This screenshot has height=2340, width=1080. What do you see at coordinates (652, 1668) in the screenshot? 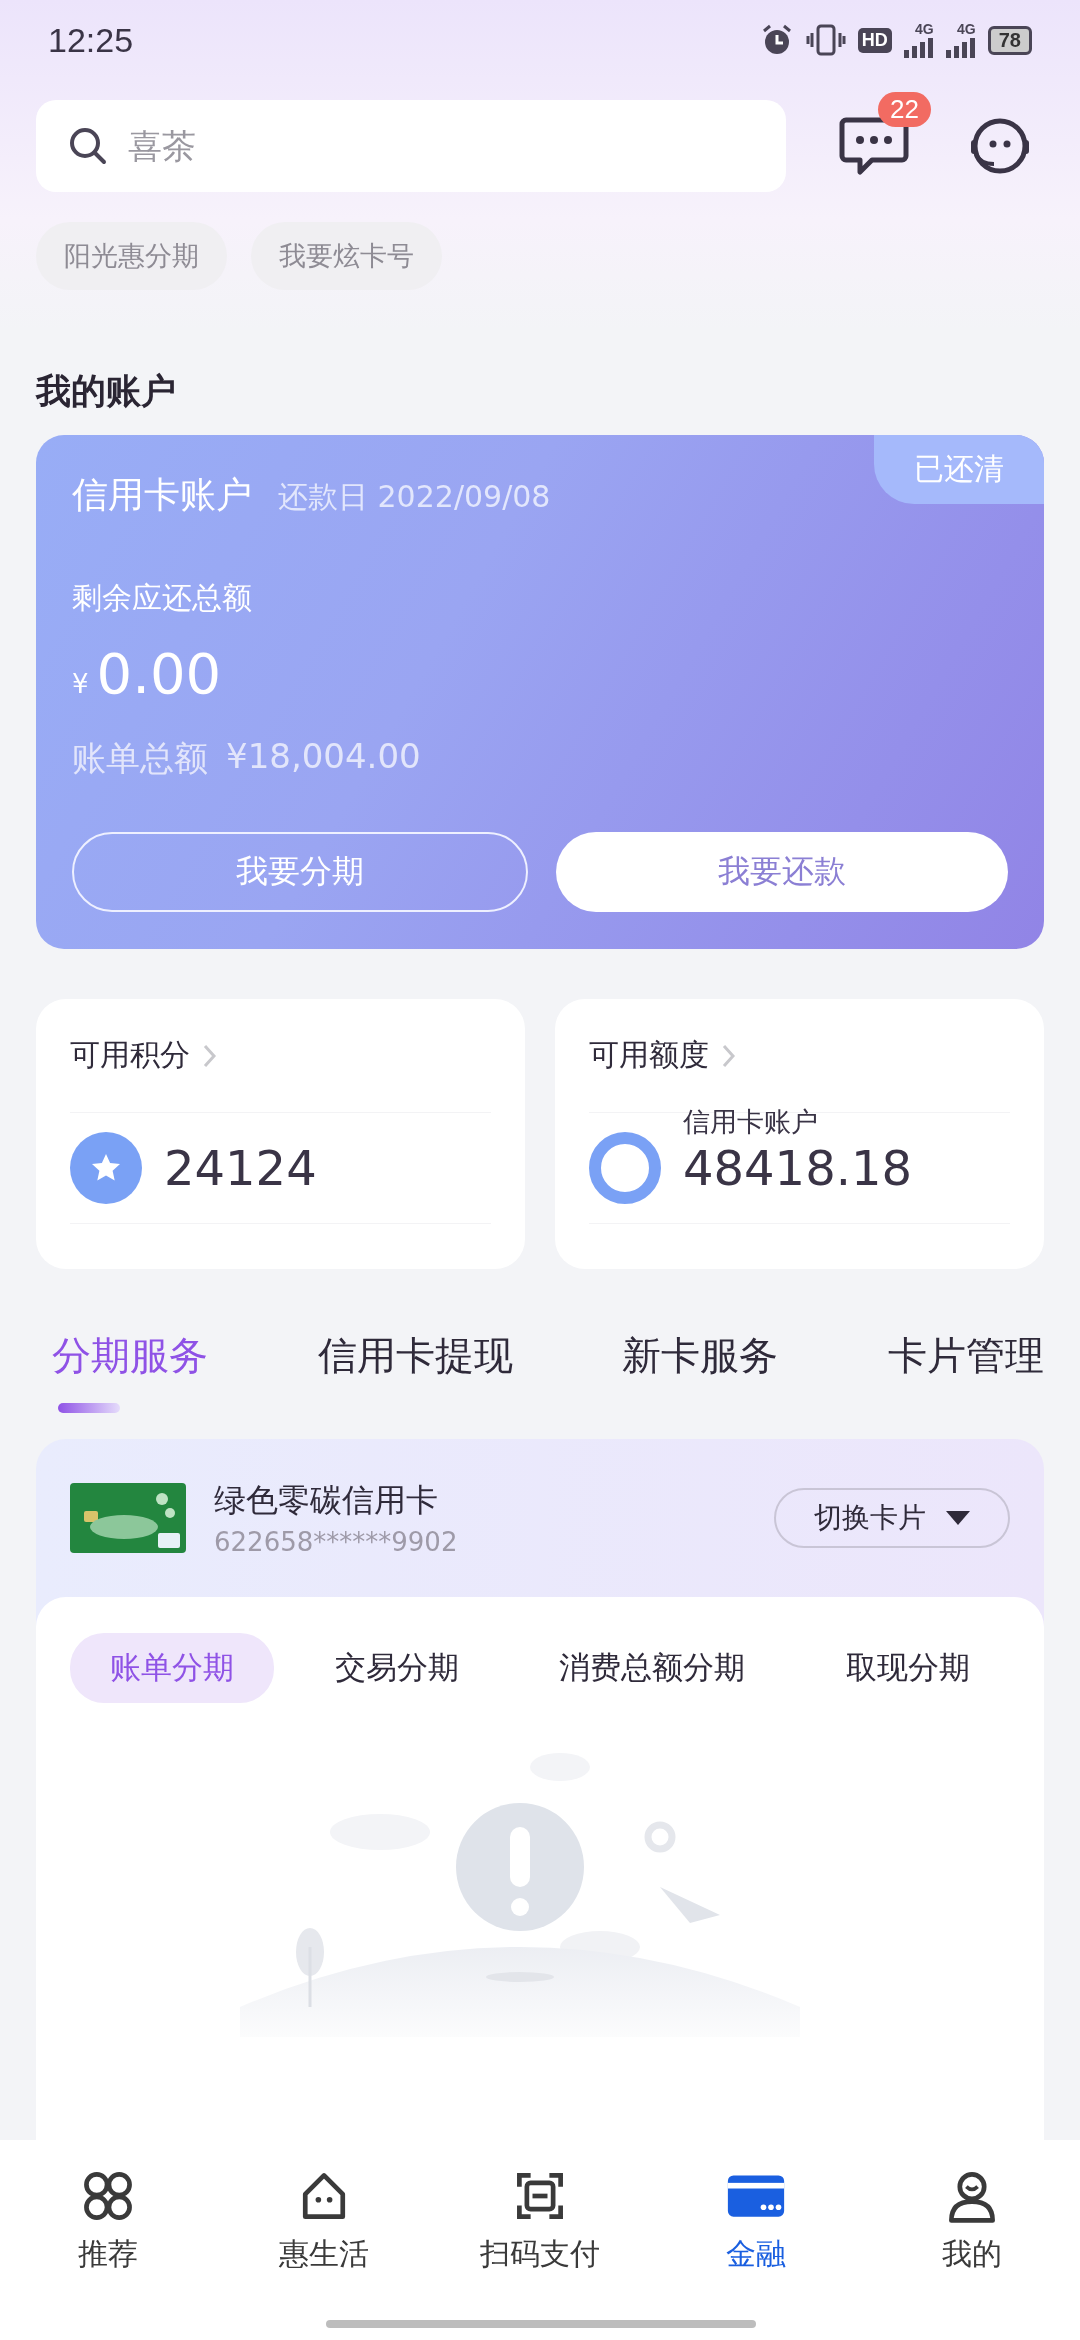
I see `installment-tab: 消费总额分期` at bounding box center [652, 1668].